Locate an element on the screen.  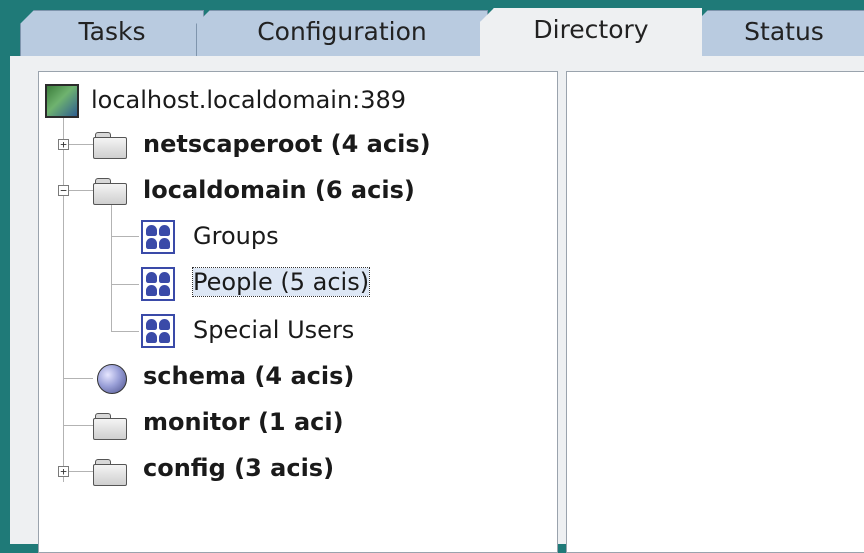
tab-configuration: Configuration is located at coordinates (342, 33).